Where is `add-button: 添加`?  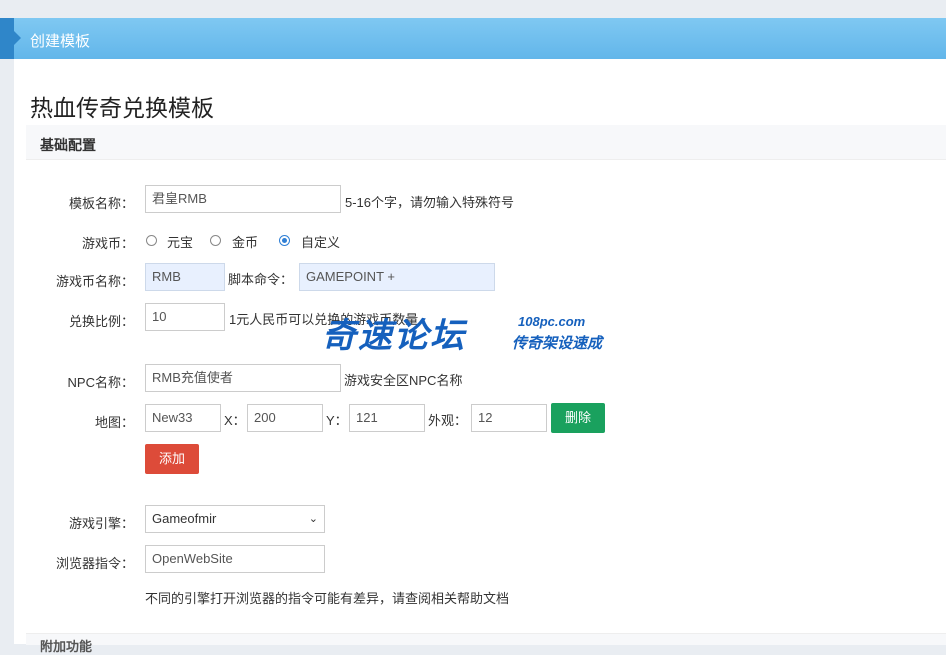 add-button: 添加 is located at coordinates (172, 459).